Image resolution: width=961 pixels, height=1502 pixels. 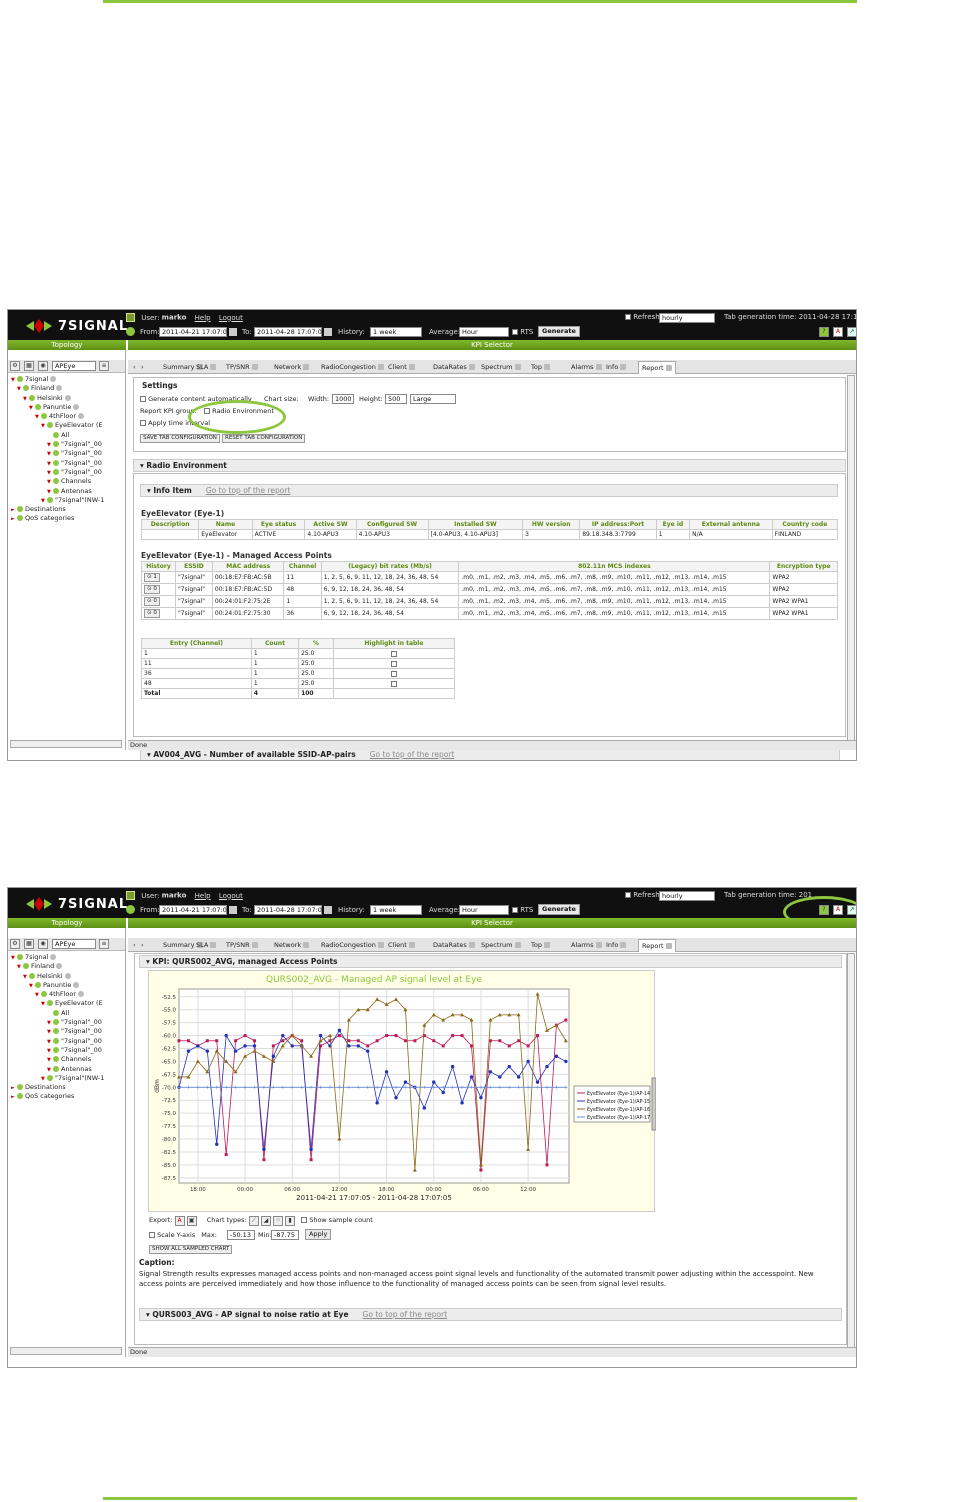 What do you see at coordinates (196, 643) in the screenshot?
I see `column-header: Entry (Channel)` at bounding box center [196, 643].